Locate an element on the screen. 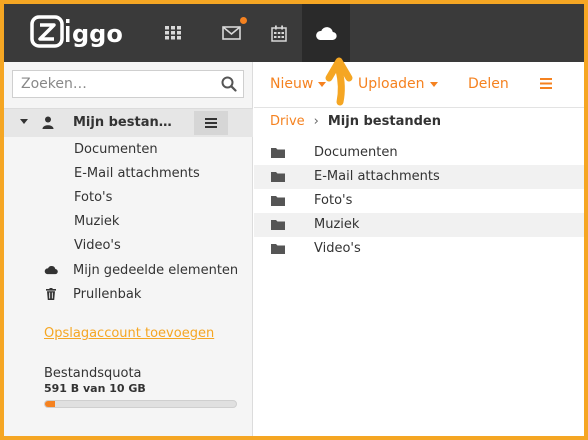  new-button-label: Nieuw is located at coordinates (292, 84).